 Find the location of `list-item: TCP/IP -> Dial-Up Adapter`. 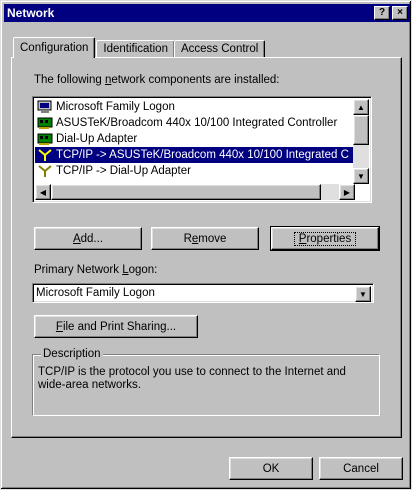

list-item: TCP/IP -> Dial-Up Adapter is located at coordinates (195, 171).